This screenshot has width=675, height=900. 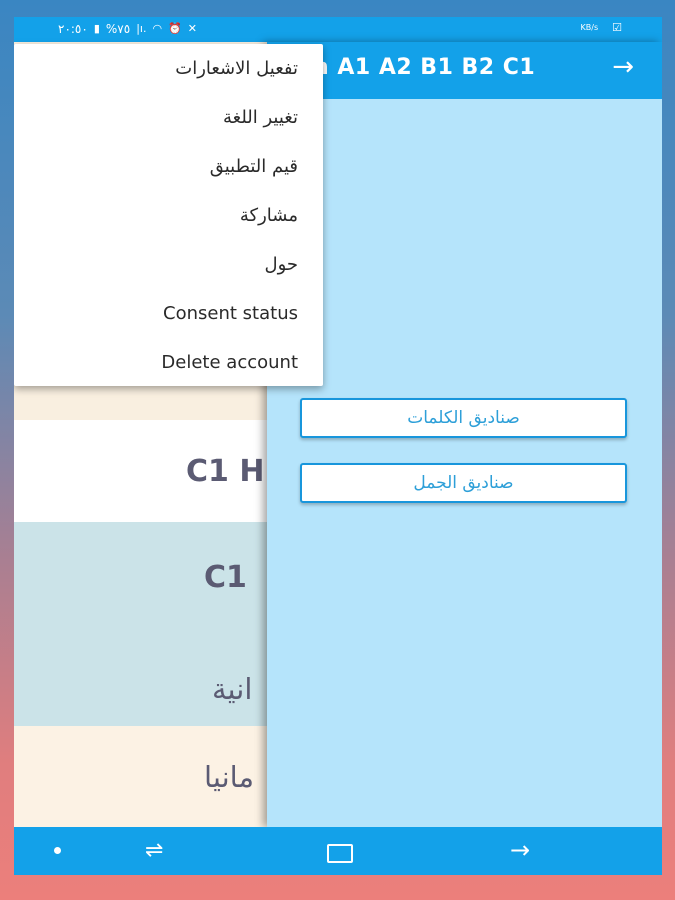 I want to click on list-item-label: C1, so click(x=225, y=577).